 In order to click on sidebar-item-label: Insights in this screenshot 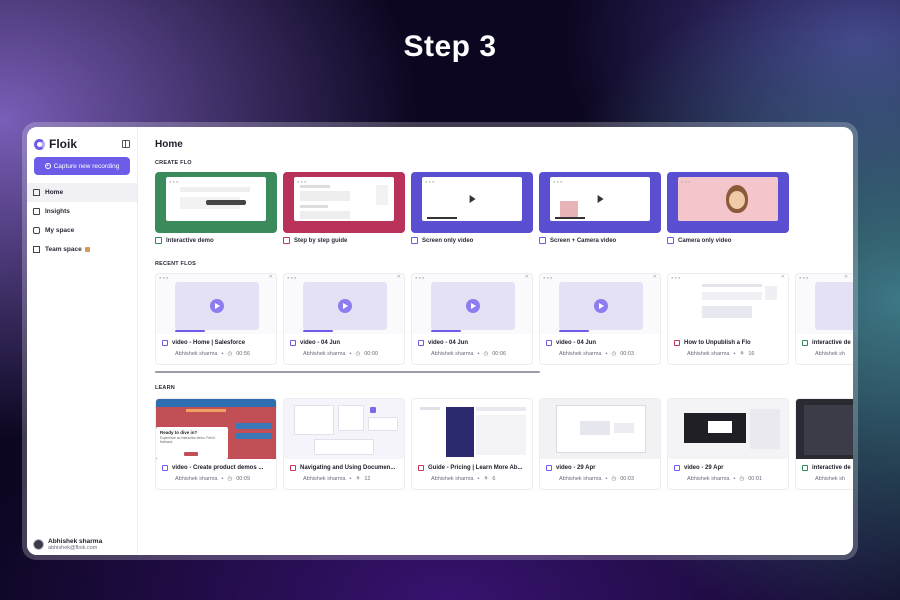, I will do `click(57, 211)`.